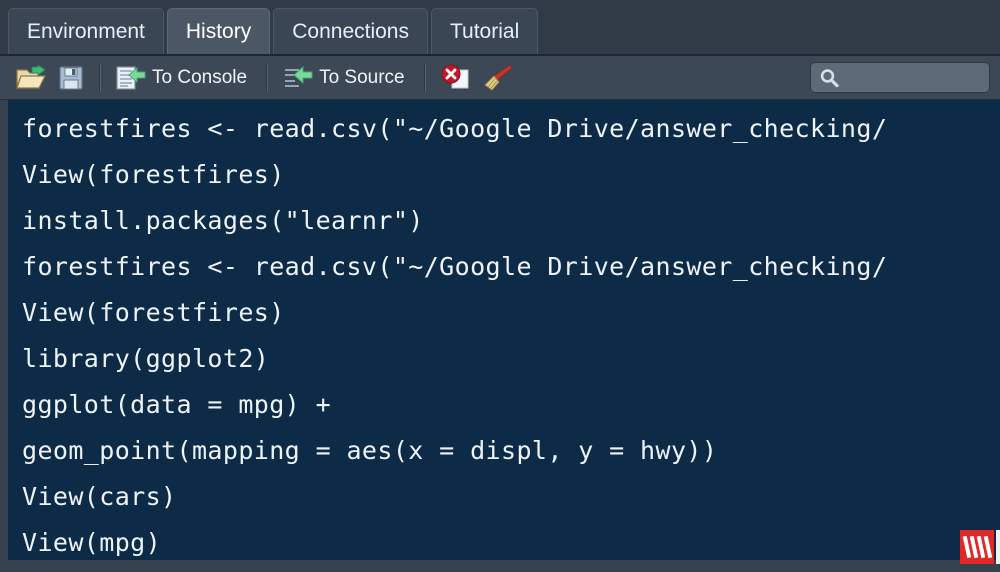  What do you see at coordinates (770, 31) in the screenshot?
I see `tab-bar-filler` at bounding box center [770, 31].